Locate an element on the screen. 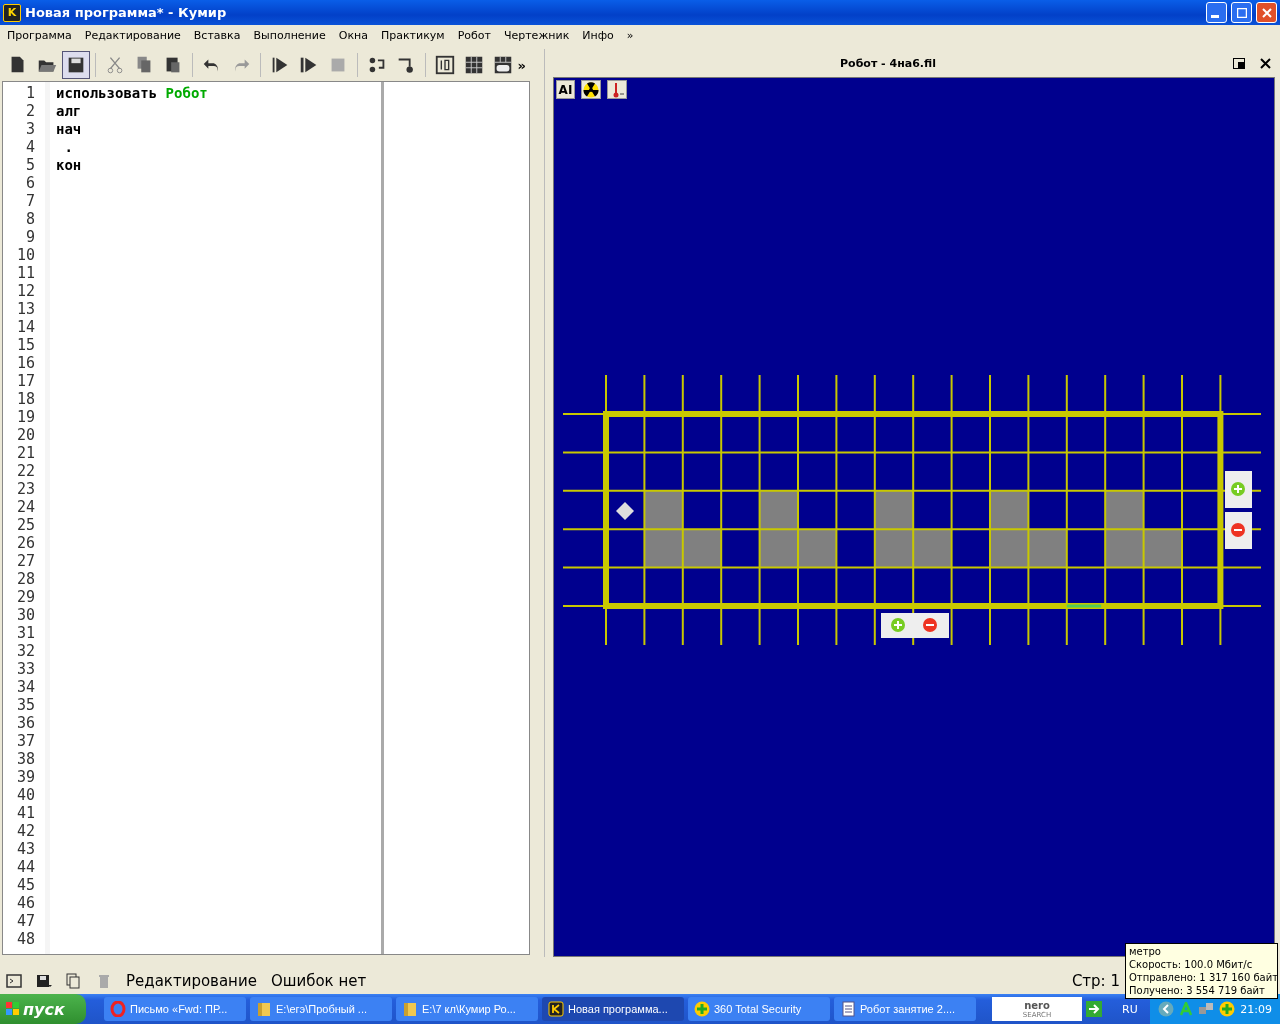  line-number: 28 is located at coordinates (25, 579).